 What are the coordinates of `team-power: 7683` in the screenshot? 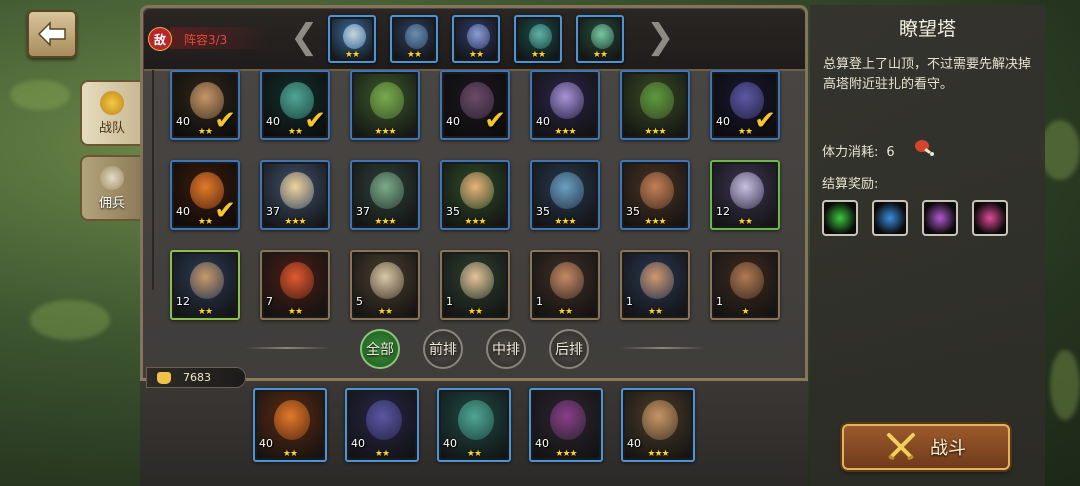 It's located at (196, 377).